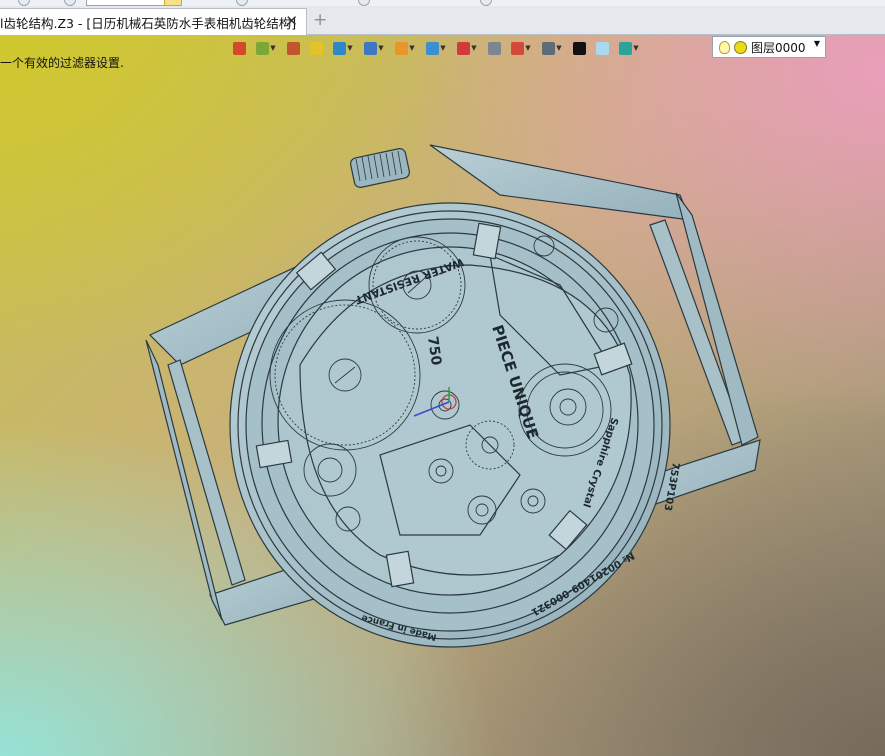 Image resolution: width=885 pixels, height=756 pixels. I want to click on display-mode-button: ▼, so click(374, 48).